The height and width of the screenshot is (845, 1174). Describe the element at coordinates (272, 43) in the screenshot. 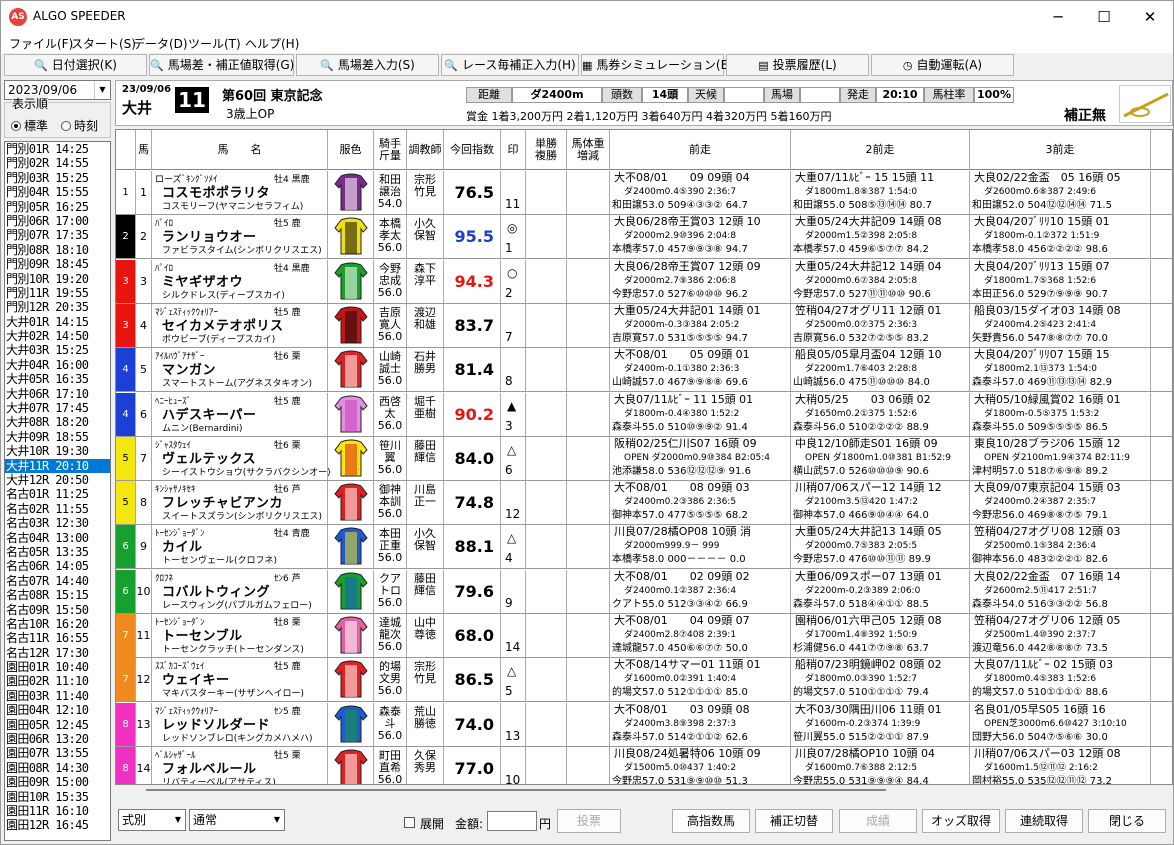

I see `menu-help: ヘルプ(H)` at that location.